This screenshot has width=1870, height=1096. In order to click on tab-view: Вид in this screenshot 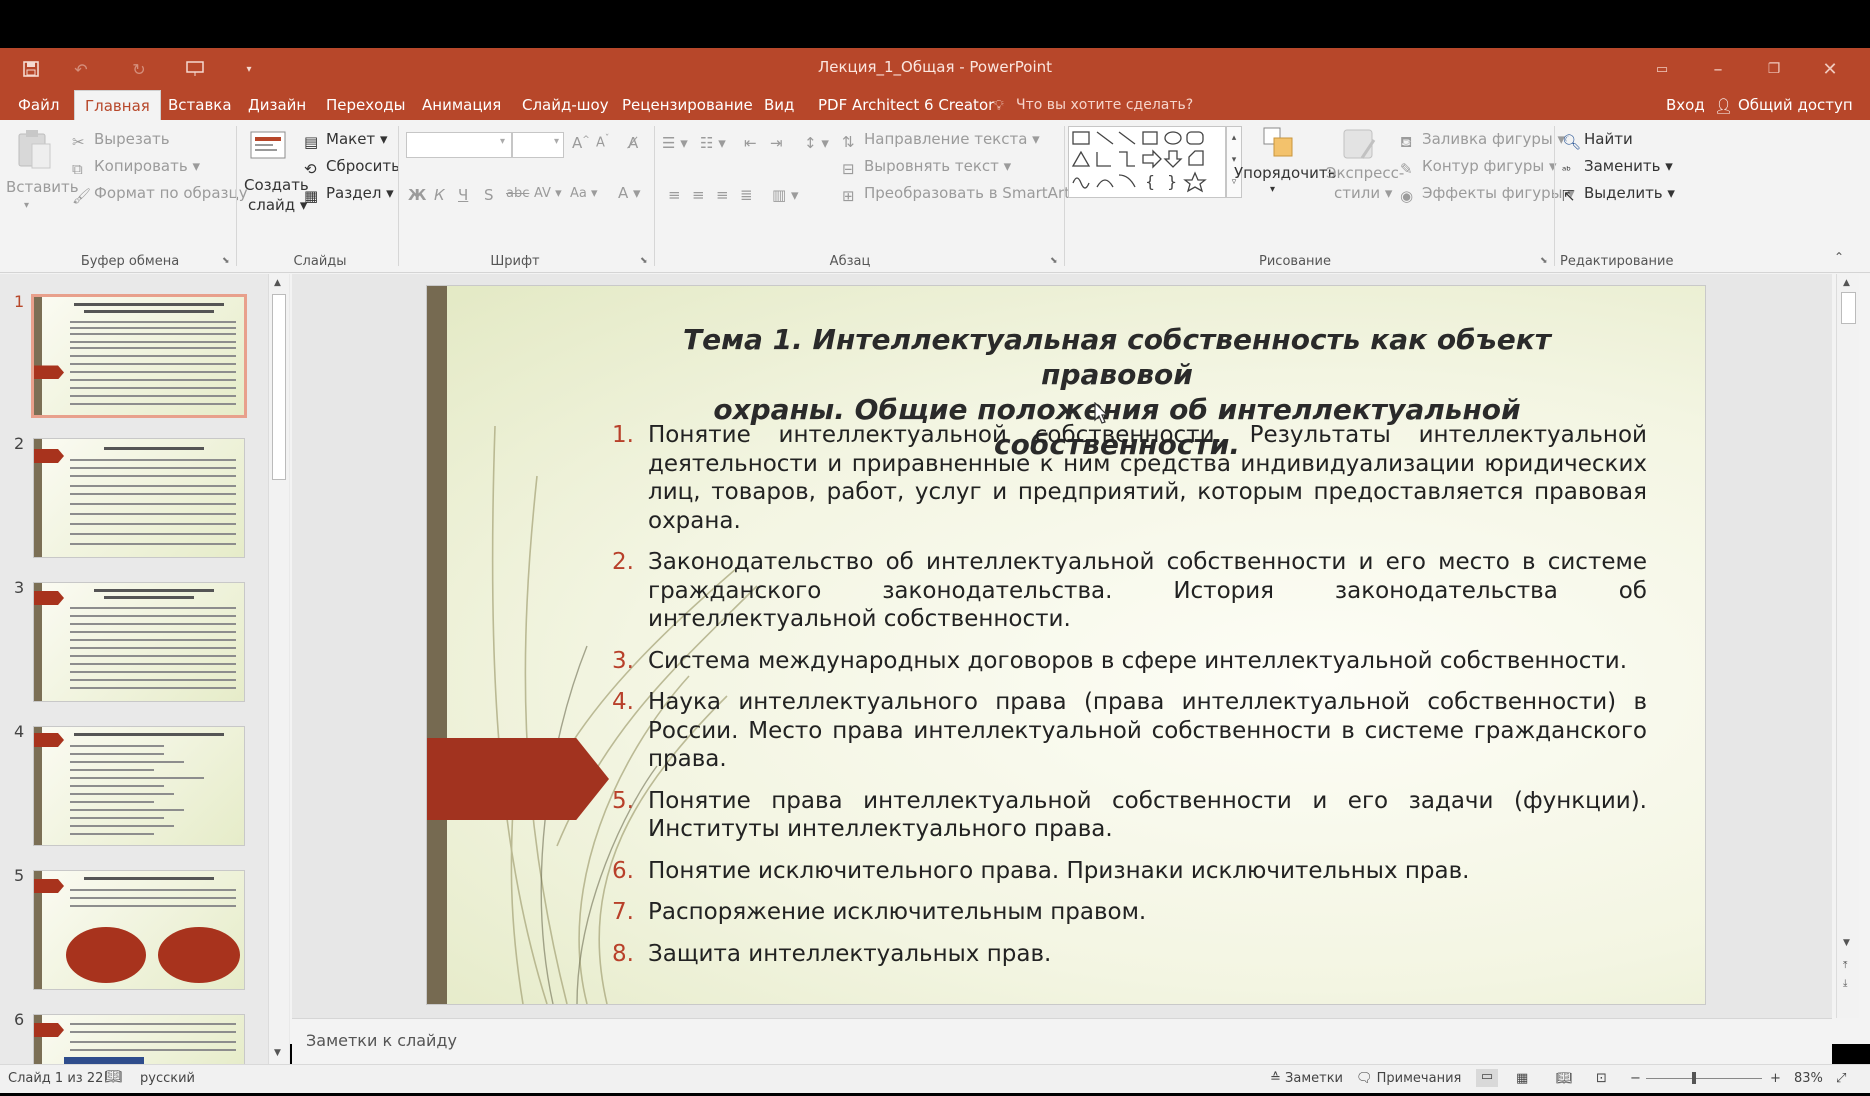, I will do `click(779, 105)`.